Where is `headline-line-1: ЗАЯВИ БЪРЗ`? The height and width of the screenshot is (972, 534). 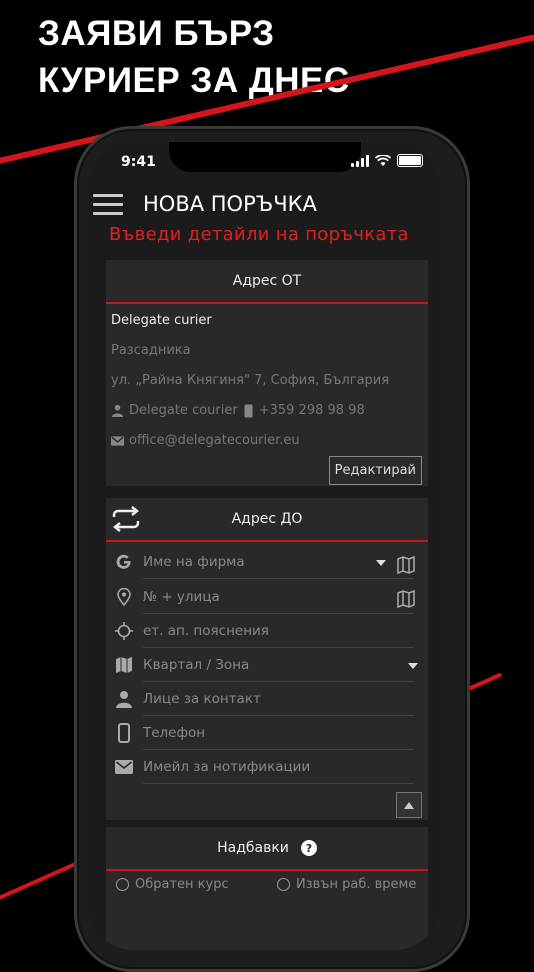
headline-line-1: ЗАЯВИ БЪРЗ is located at coordinates (156, 33).